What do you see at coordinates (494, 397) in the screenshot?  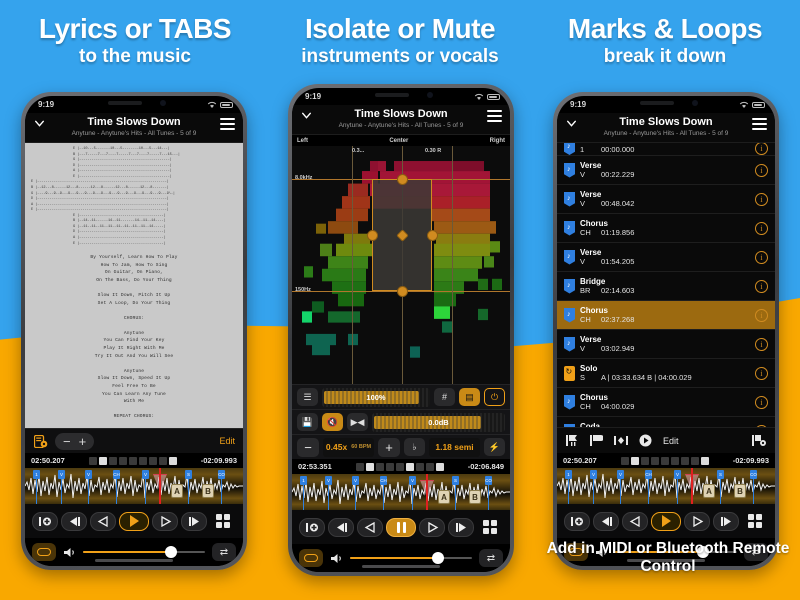 I see `power-icon: ⏻` at bounding box center [494, 397].